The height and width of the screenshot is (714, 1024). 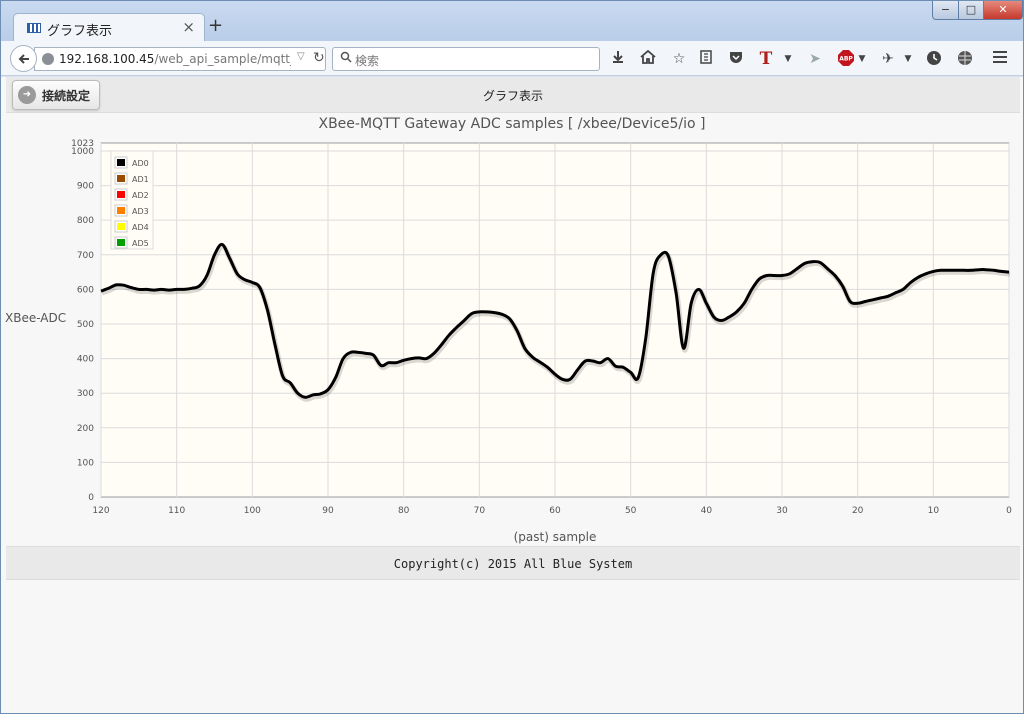 What do you see at coordinates (1009, 511) in the screenshot?
I see `x-tick-label: 0` at bounding box center [1009, 511].